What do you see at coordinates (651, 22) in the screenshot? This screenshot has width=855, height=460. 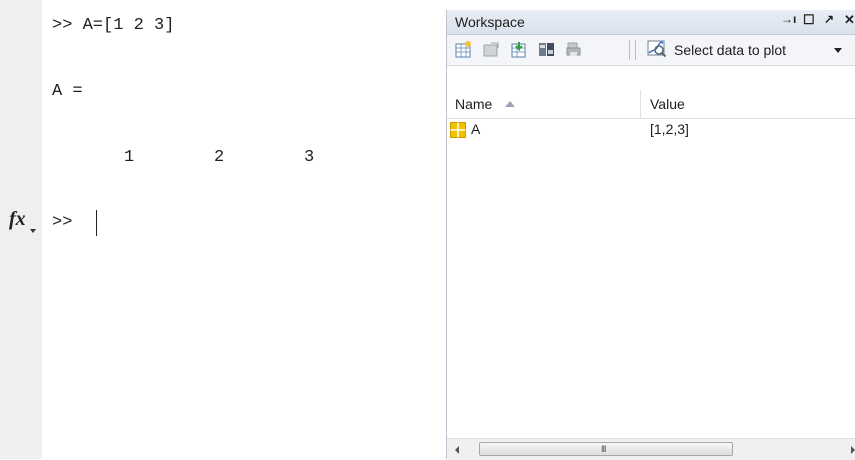 I see `workspace-titlebar: Workspace →ı ☐ ↗ ✕` at bounding box center [651, 22].